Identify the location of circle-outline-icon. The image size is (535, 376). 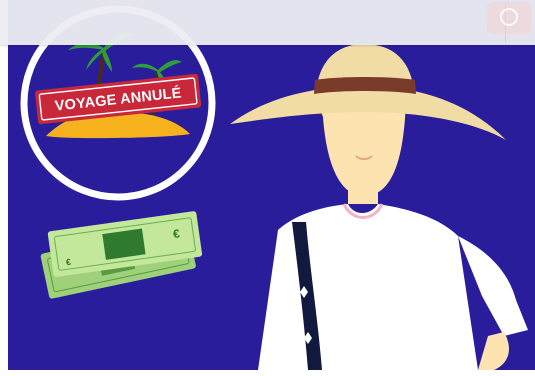
(509, 17).